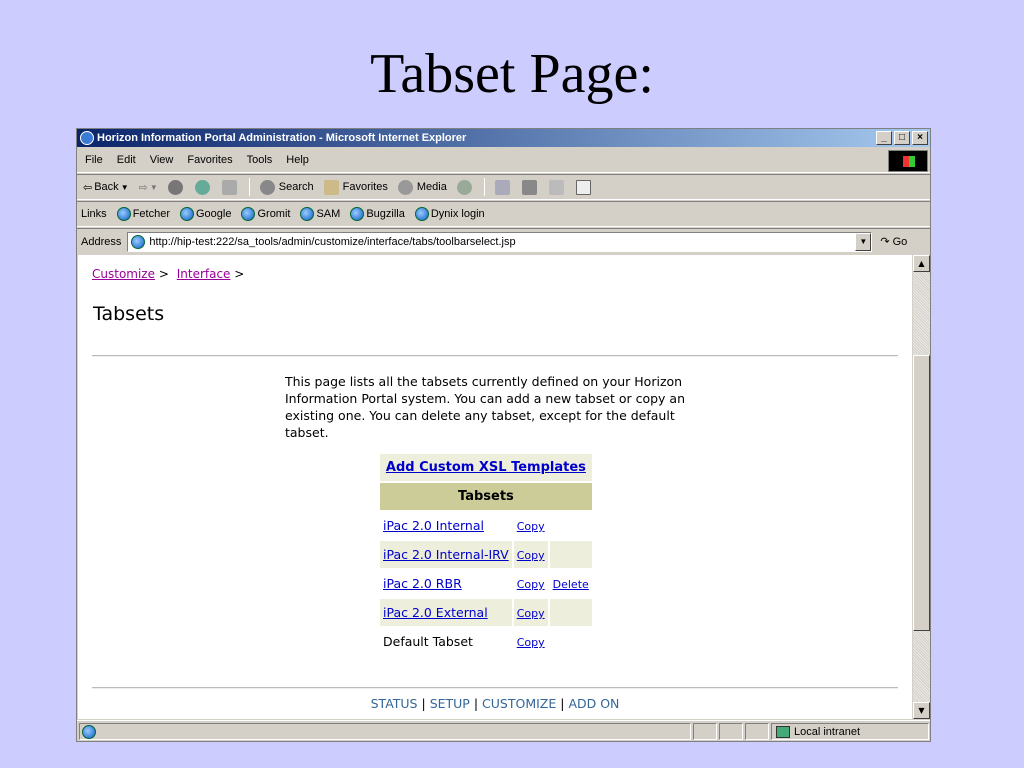 This screenshot has height=768, width=1024. What do you see at coordinates (328, 213) in the screenshot?
I see `link-label: SAM` at bounding box center [328, 213].